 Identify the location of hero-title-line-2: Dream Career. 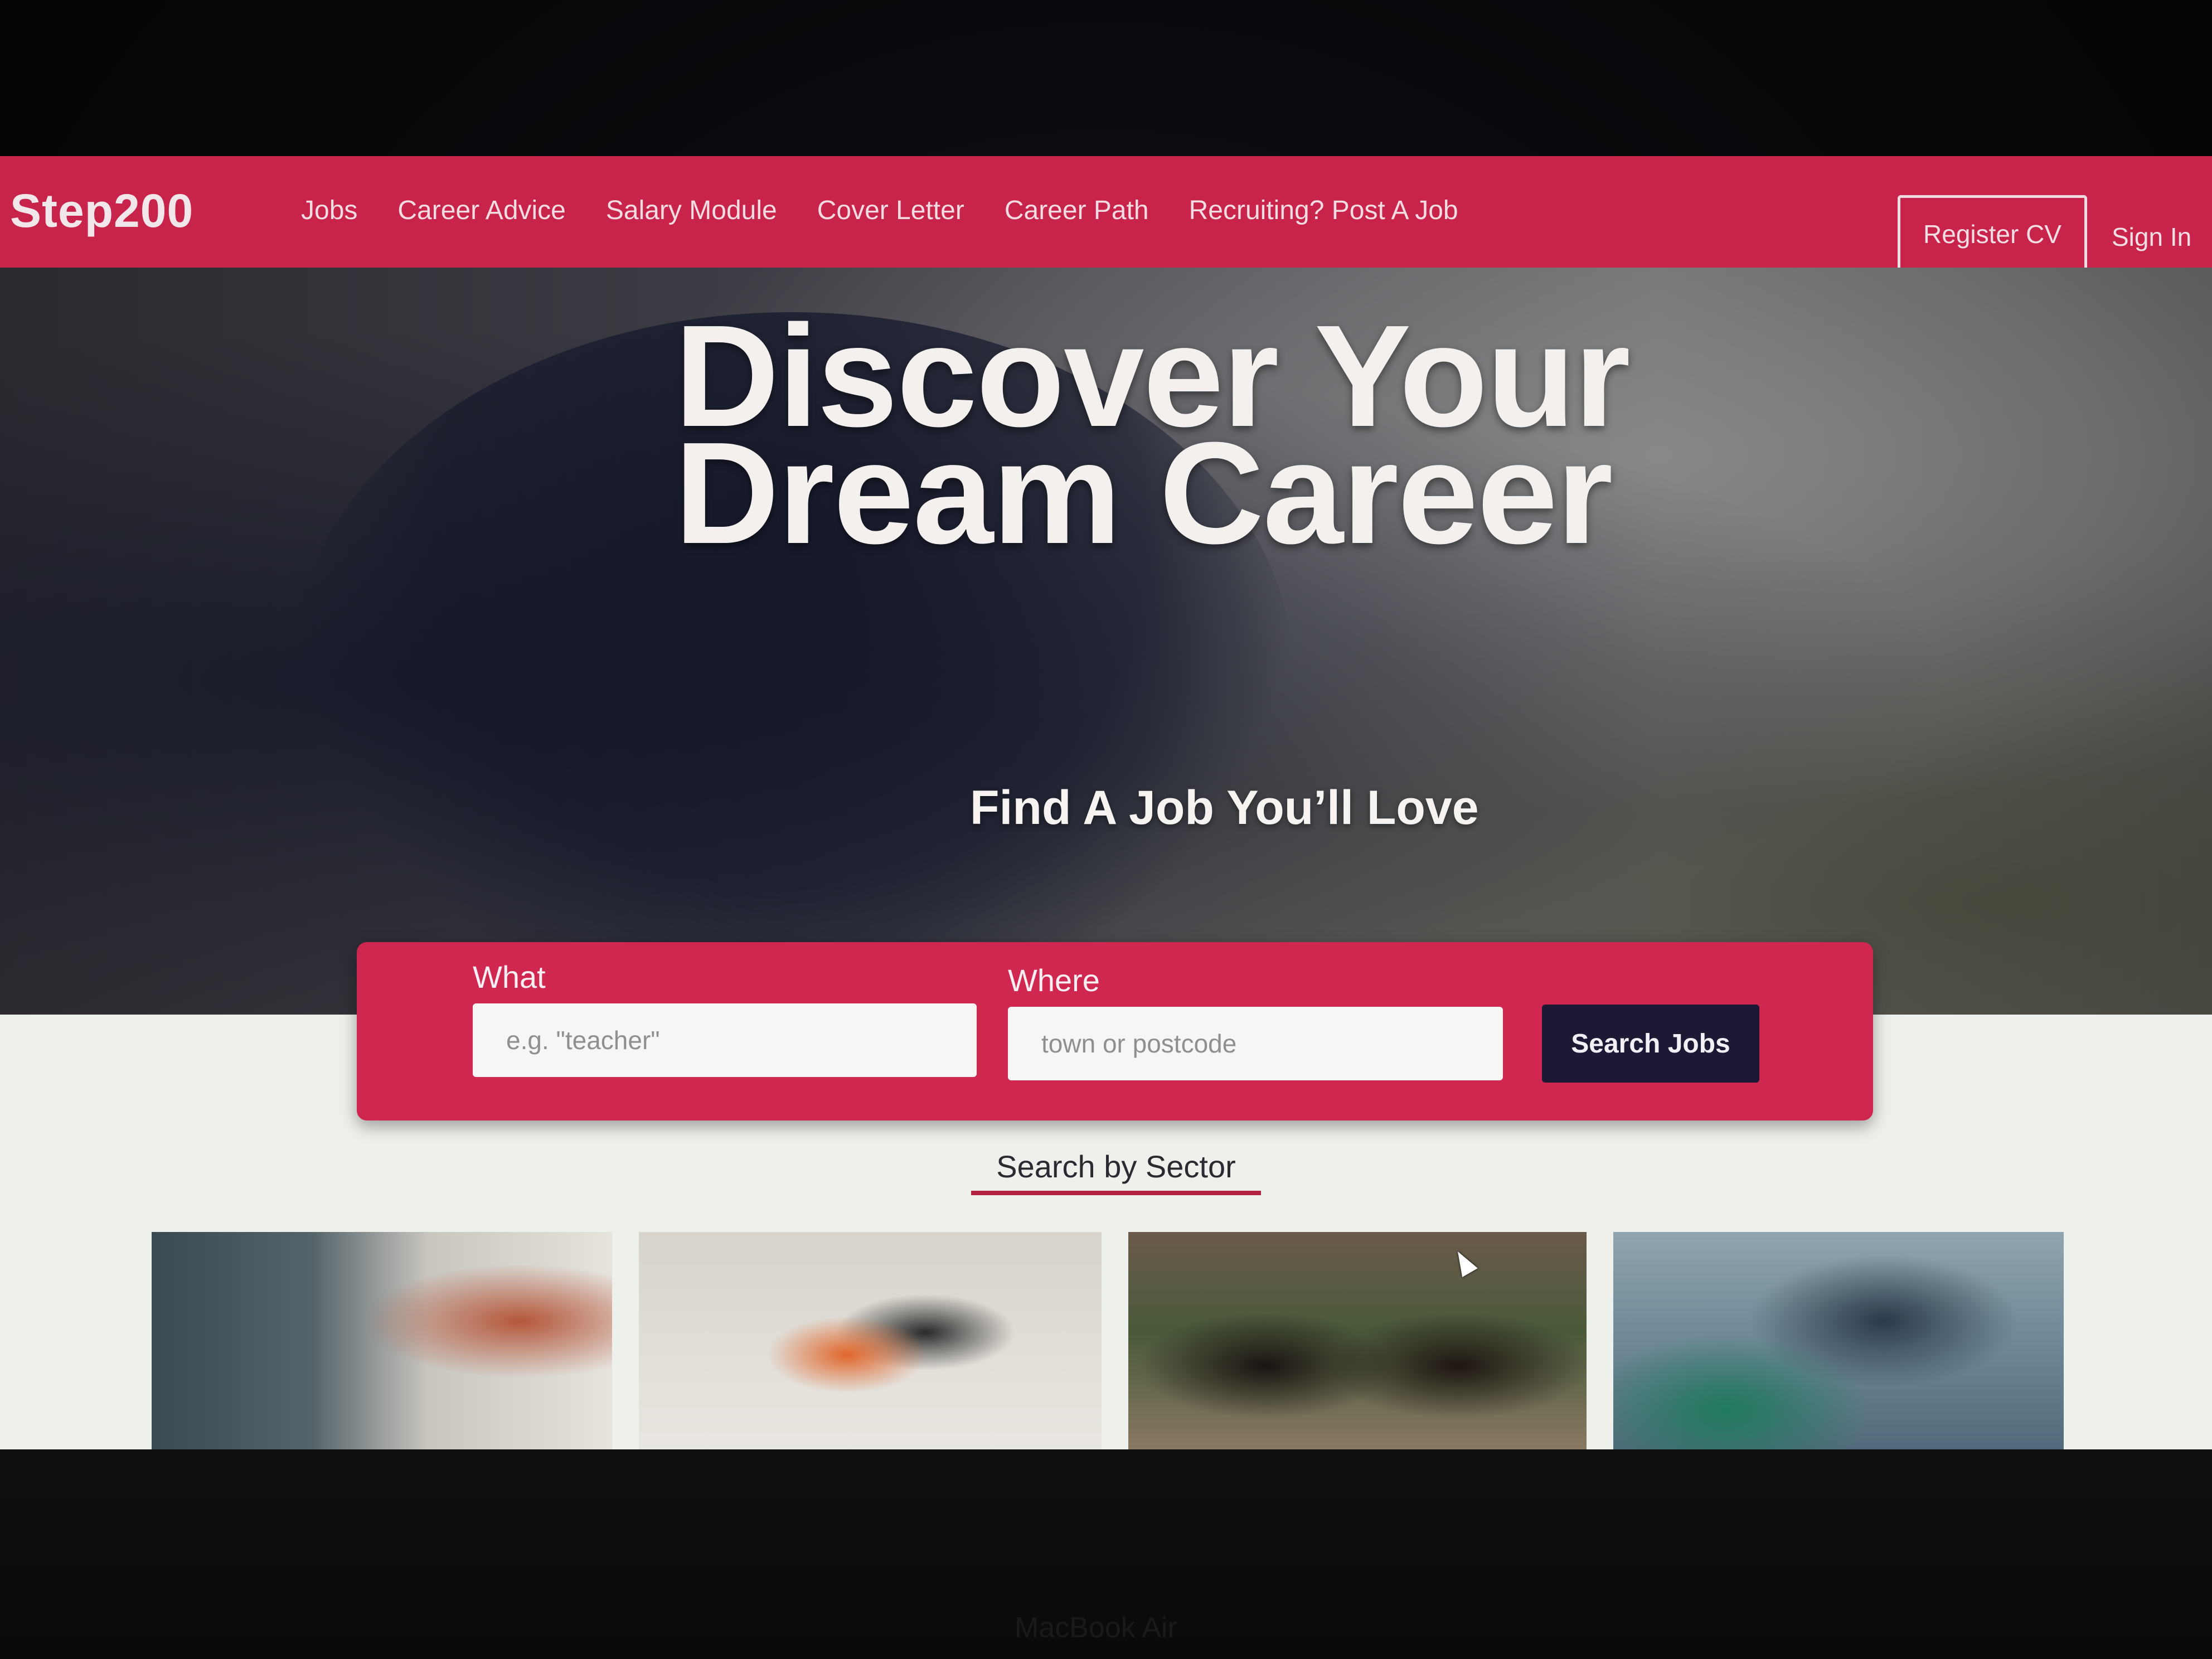
(1144, 493).